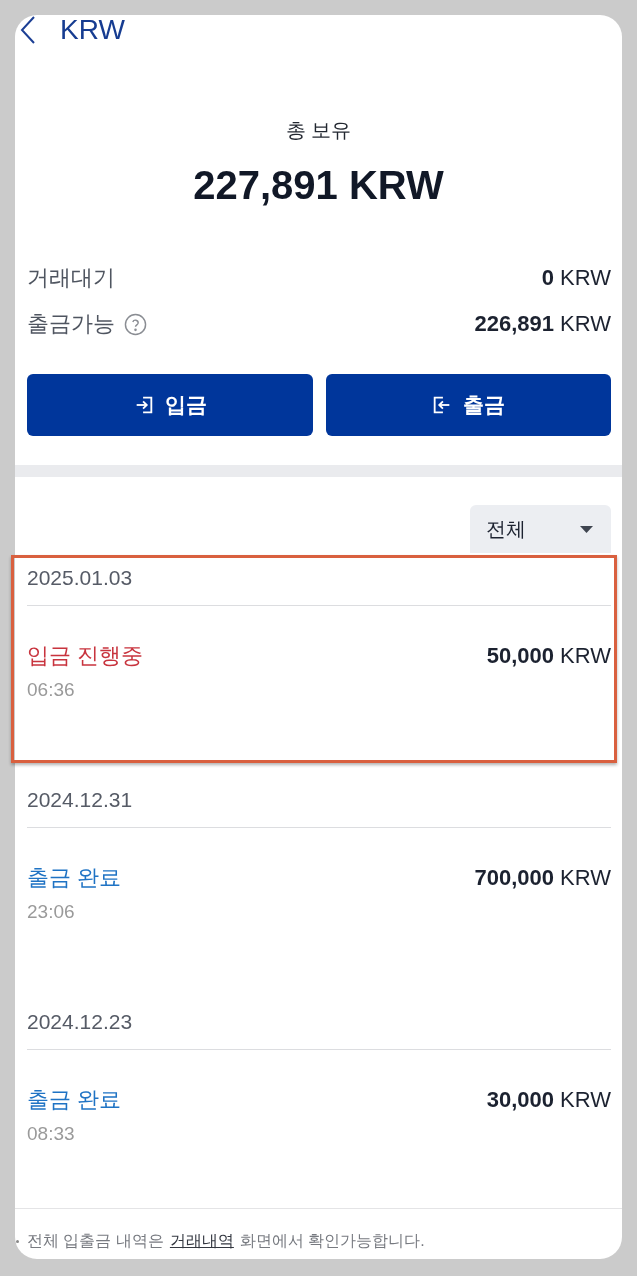 This screenshot has width=637, height=1276. Describe the element at coordinates (318, 185) in the screenshot. I see `total-amount: 227,891 KRW` at that location.